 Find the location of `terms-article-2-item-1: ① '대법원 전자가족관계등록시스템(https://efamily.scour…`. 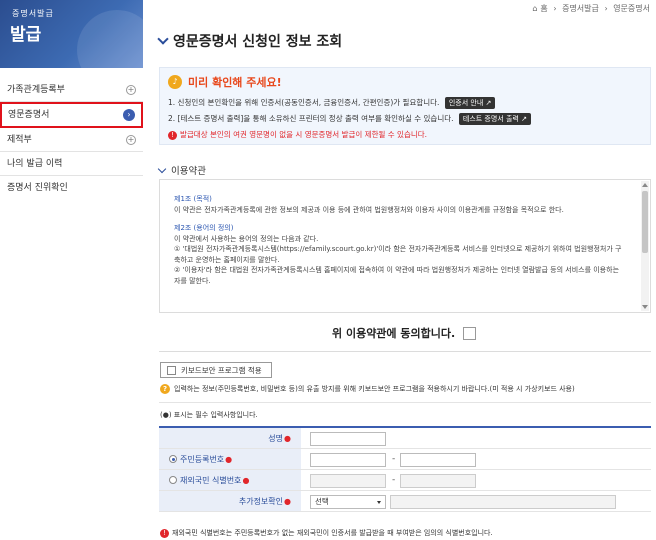

terms-article-2-item-1: ① '대법원 전자가족관계등록시스템(https://efamily.scour… is located at coordinates (398, 254).